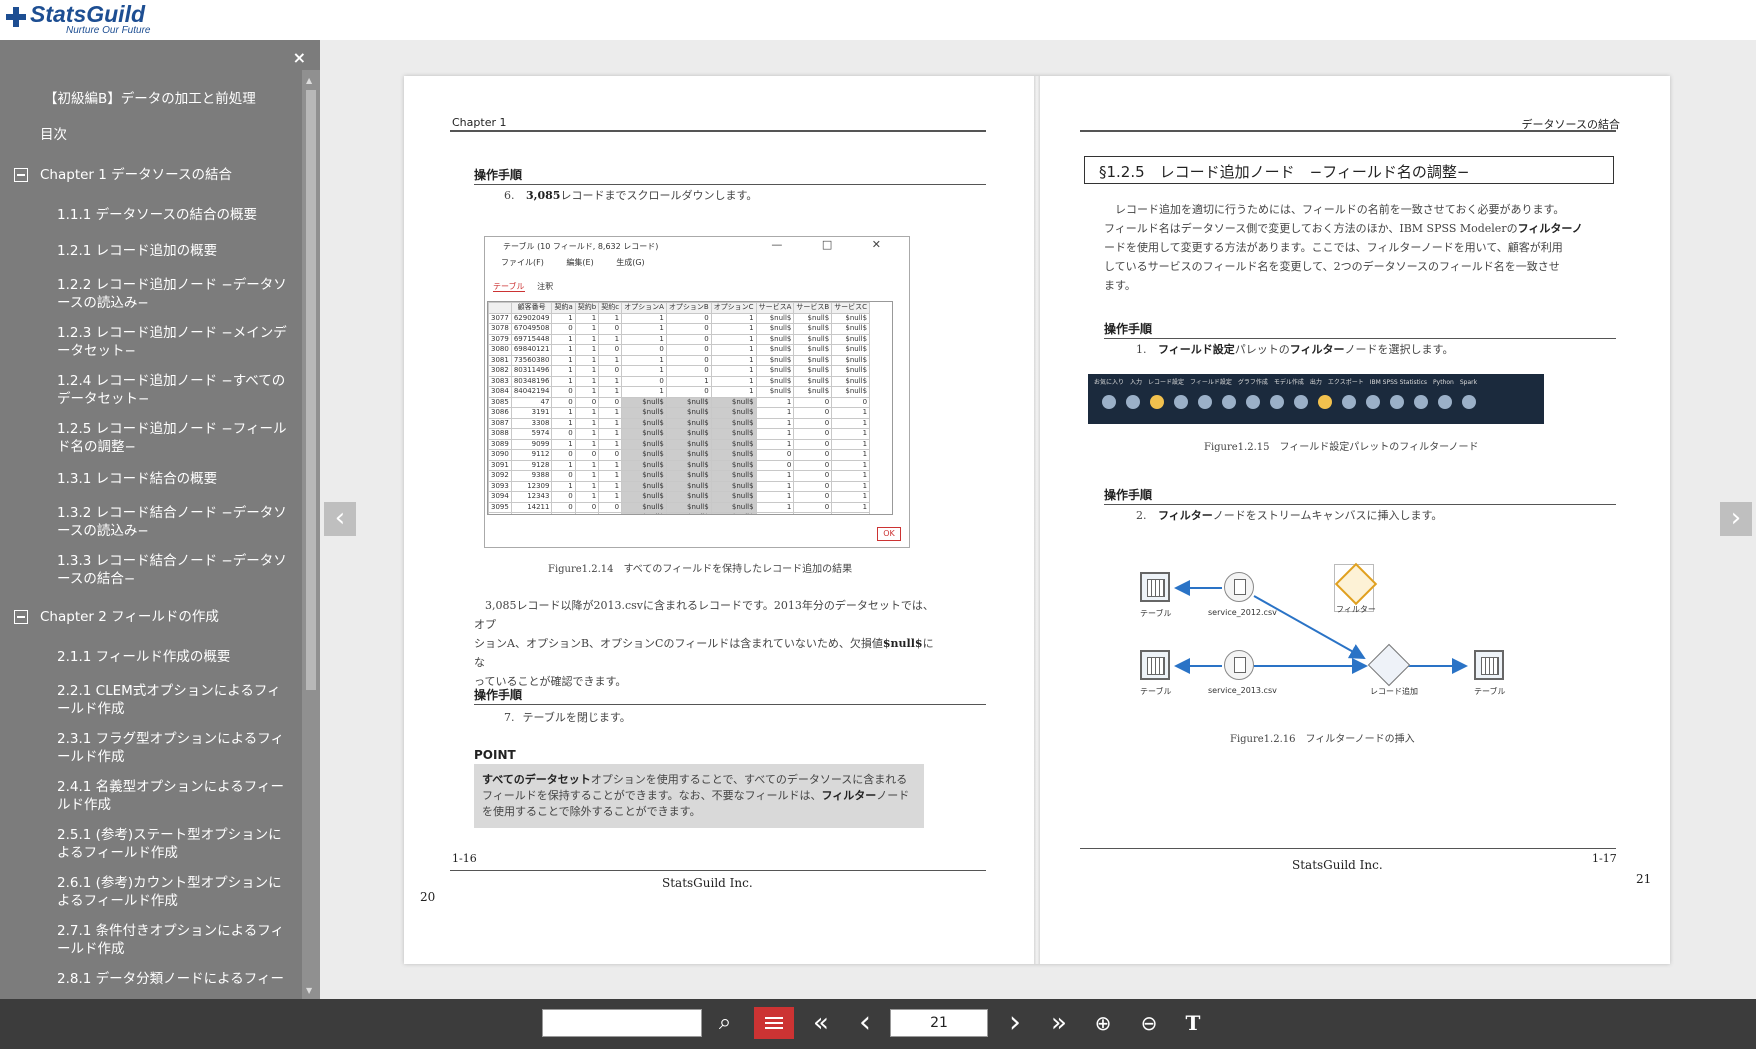 This screenshot has width=1756, height=1049. I want to click on column-header: オプションA, so click(644, 308).